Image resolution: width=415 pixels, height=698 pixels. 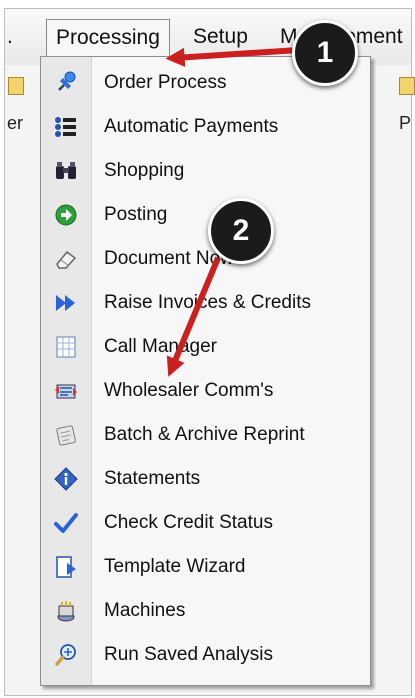 I want to click on menu-item-label: Check Credit Status, so click(x=188, y=522).